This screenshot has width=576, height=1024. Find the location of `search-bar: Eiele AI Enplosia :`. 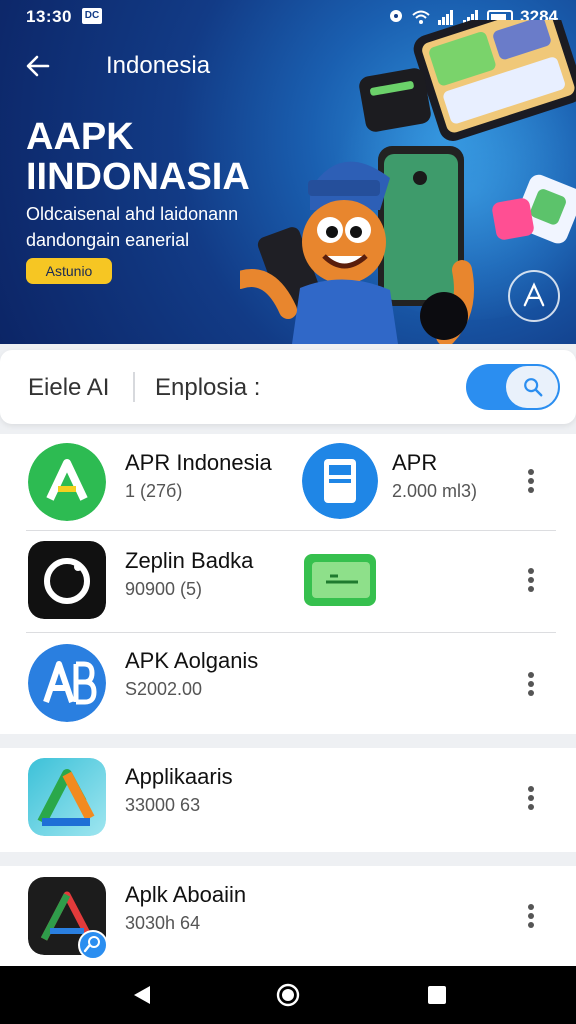

search-bar: Eiele AI Enplosia : is located at coordinates (288, 387).